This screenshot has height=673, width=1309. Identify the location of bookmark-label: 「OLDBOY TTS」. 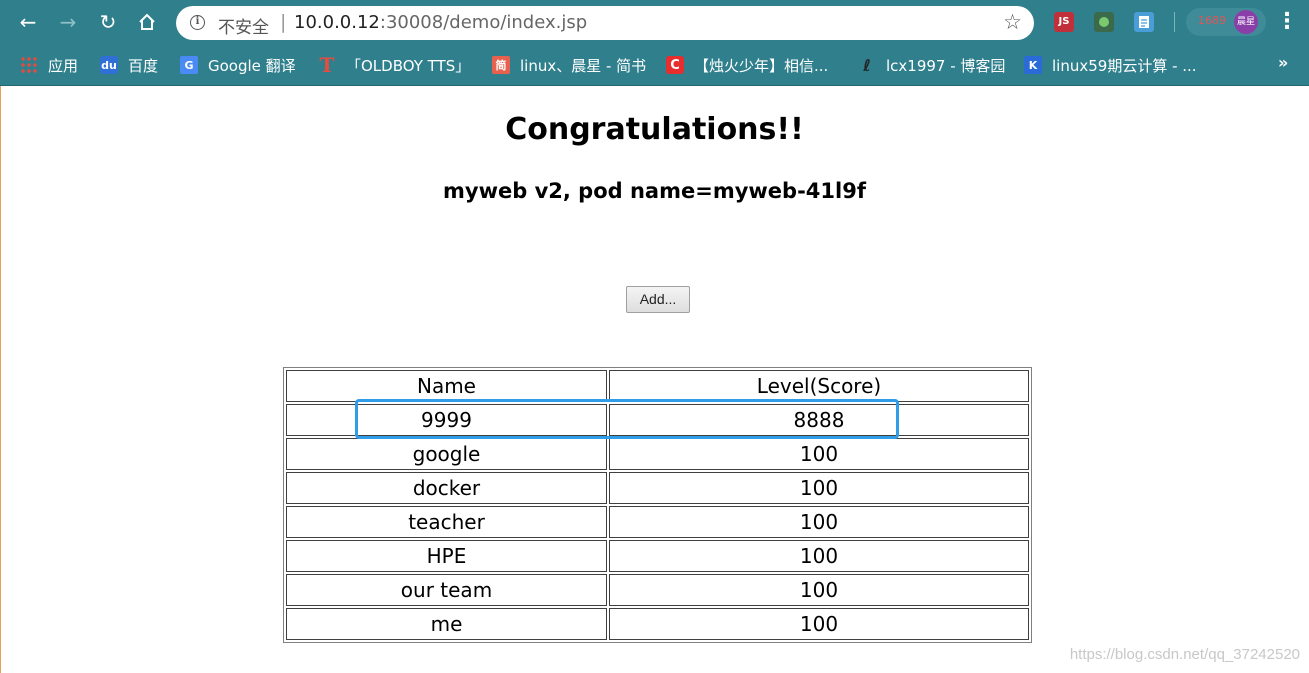
(408, 65).